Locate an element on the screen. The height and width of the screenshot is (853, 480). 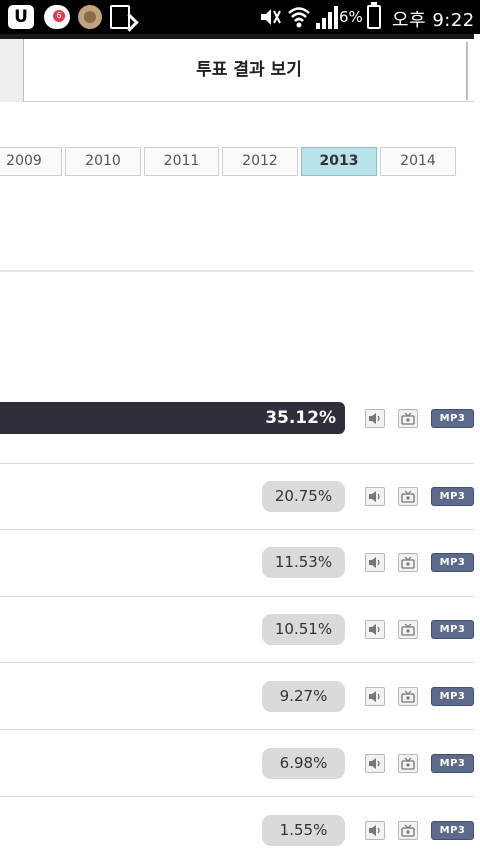
status-bar: U 6 6% 오후 9:22 is located at coordinates (240, 17).